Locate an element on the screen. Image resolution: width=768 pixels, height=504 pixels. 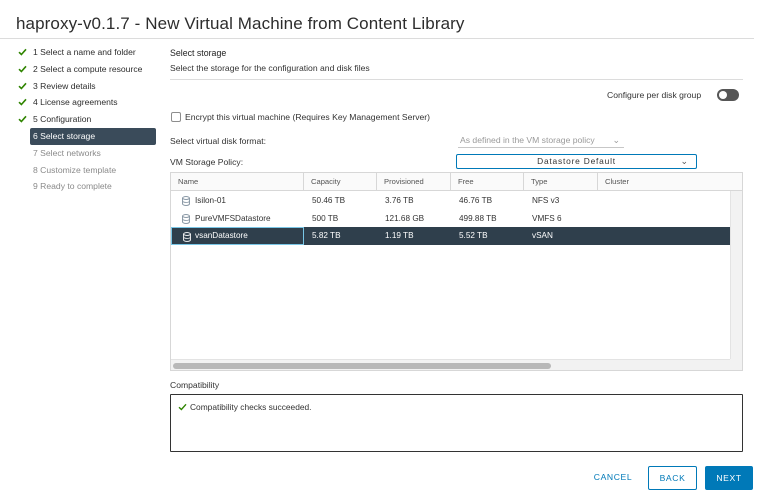
provisioned-cell: 1.19 TB is located at coordinates (399, 235).